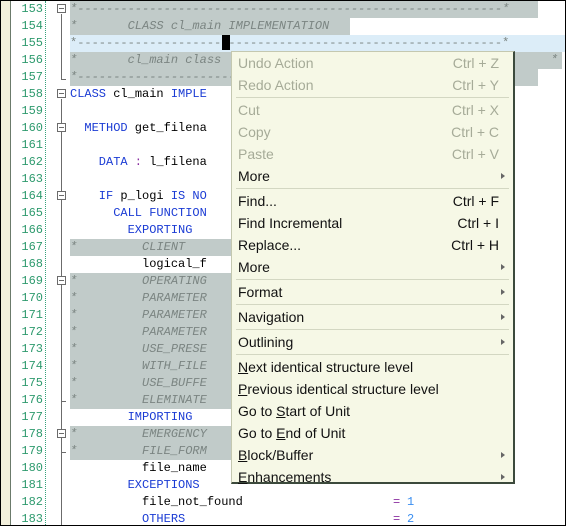  Describe the element at coordinates (146, 60) in the screenshot. I see `comment-text: * cl_main class` at that location.